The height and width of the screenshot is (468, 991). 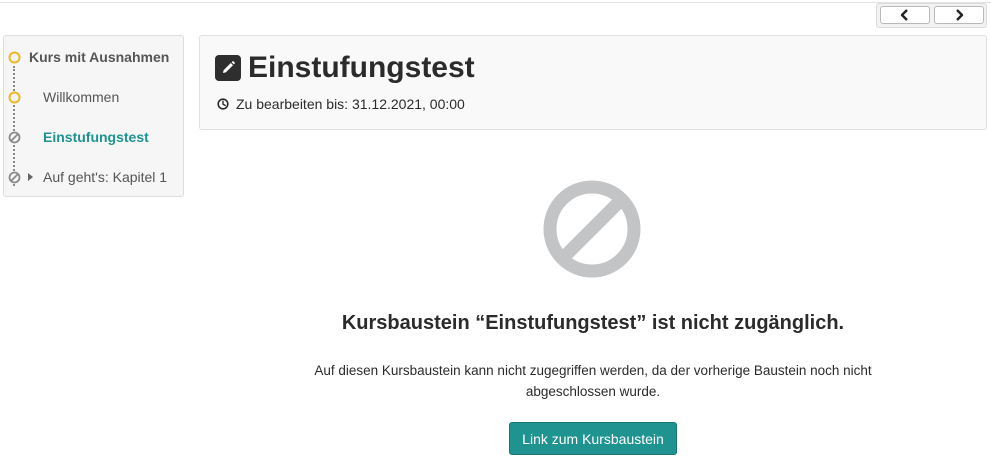 I want to click on edit-icon, so click(x=228, y=68).